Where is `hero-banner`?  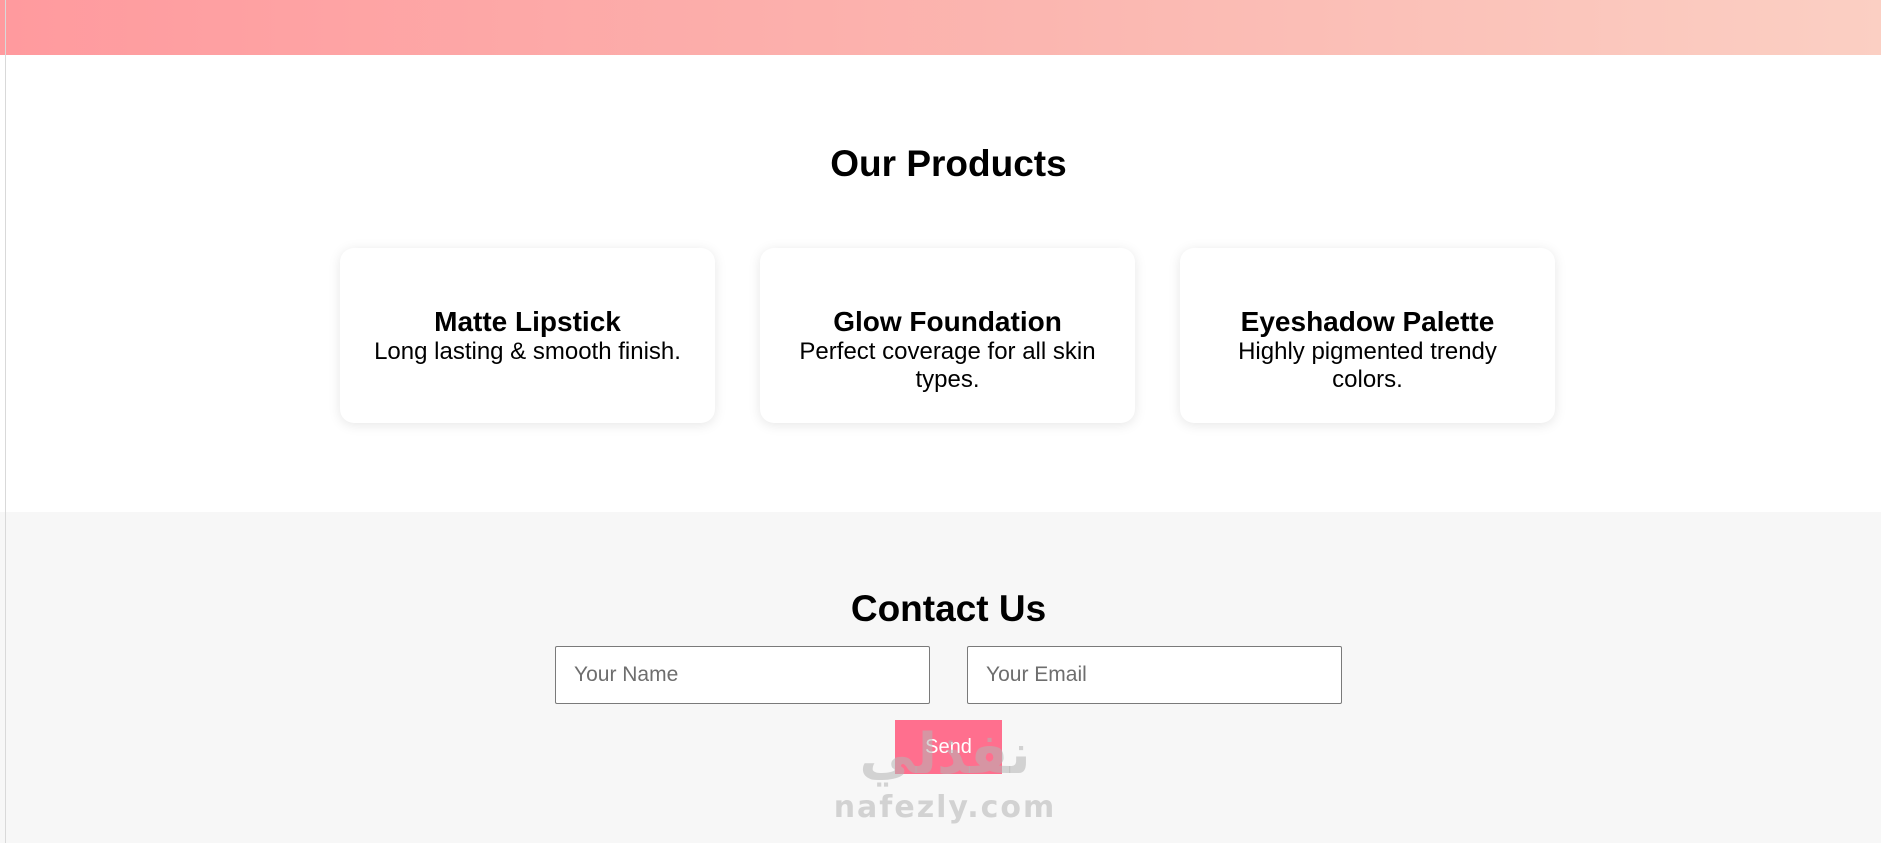
hero-banner is located at coordinates (940, 27).